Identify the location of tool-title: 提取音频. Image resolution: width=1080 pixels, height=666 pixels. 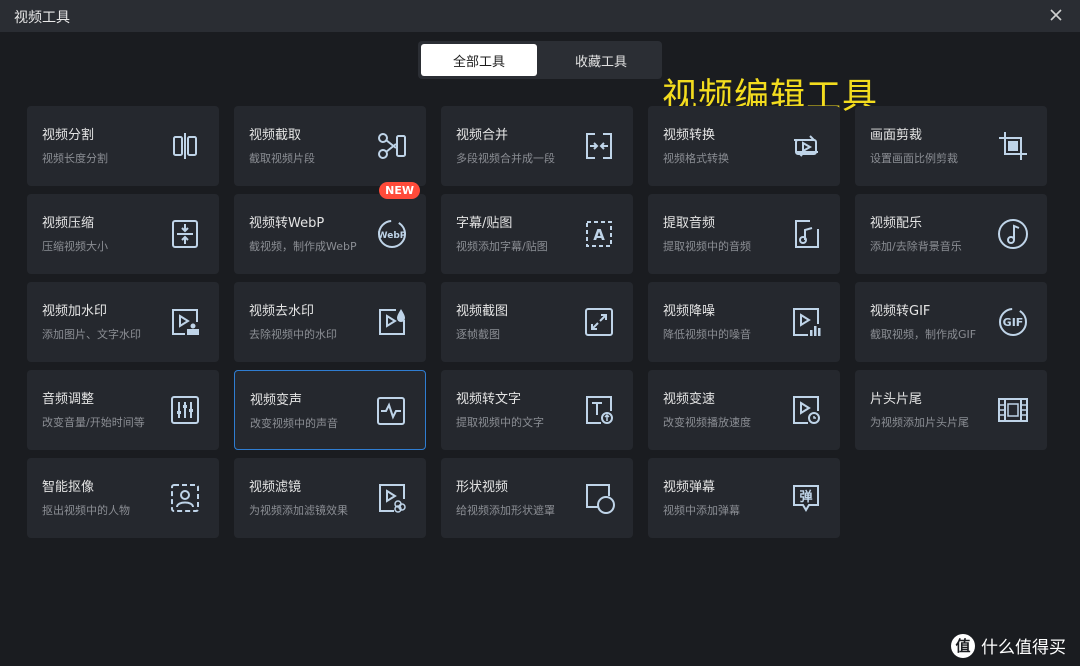
(689, 223).